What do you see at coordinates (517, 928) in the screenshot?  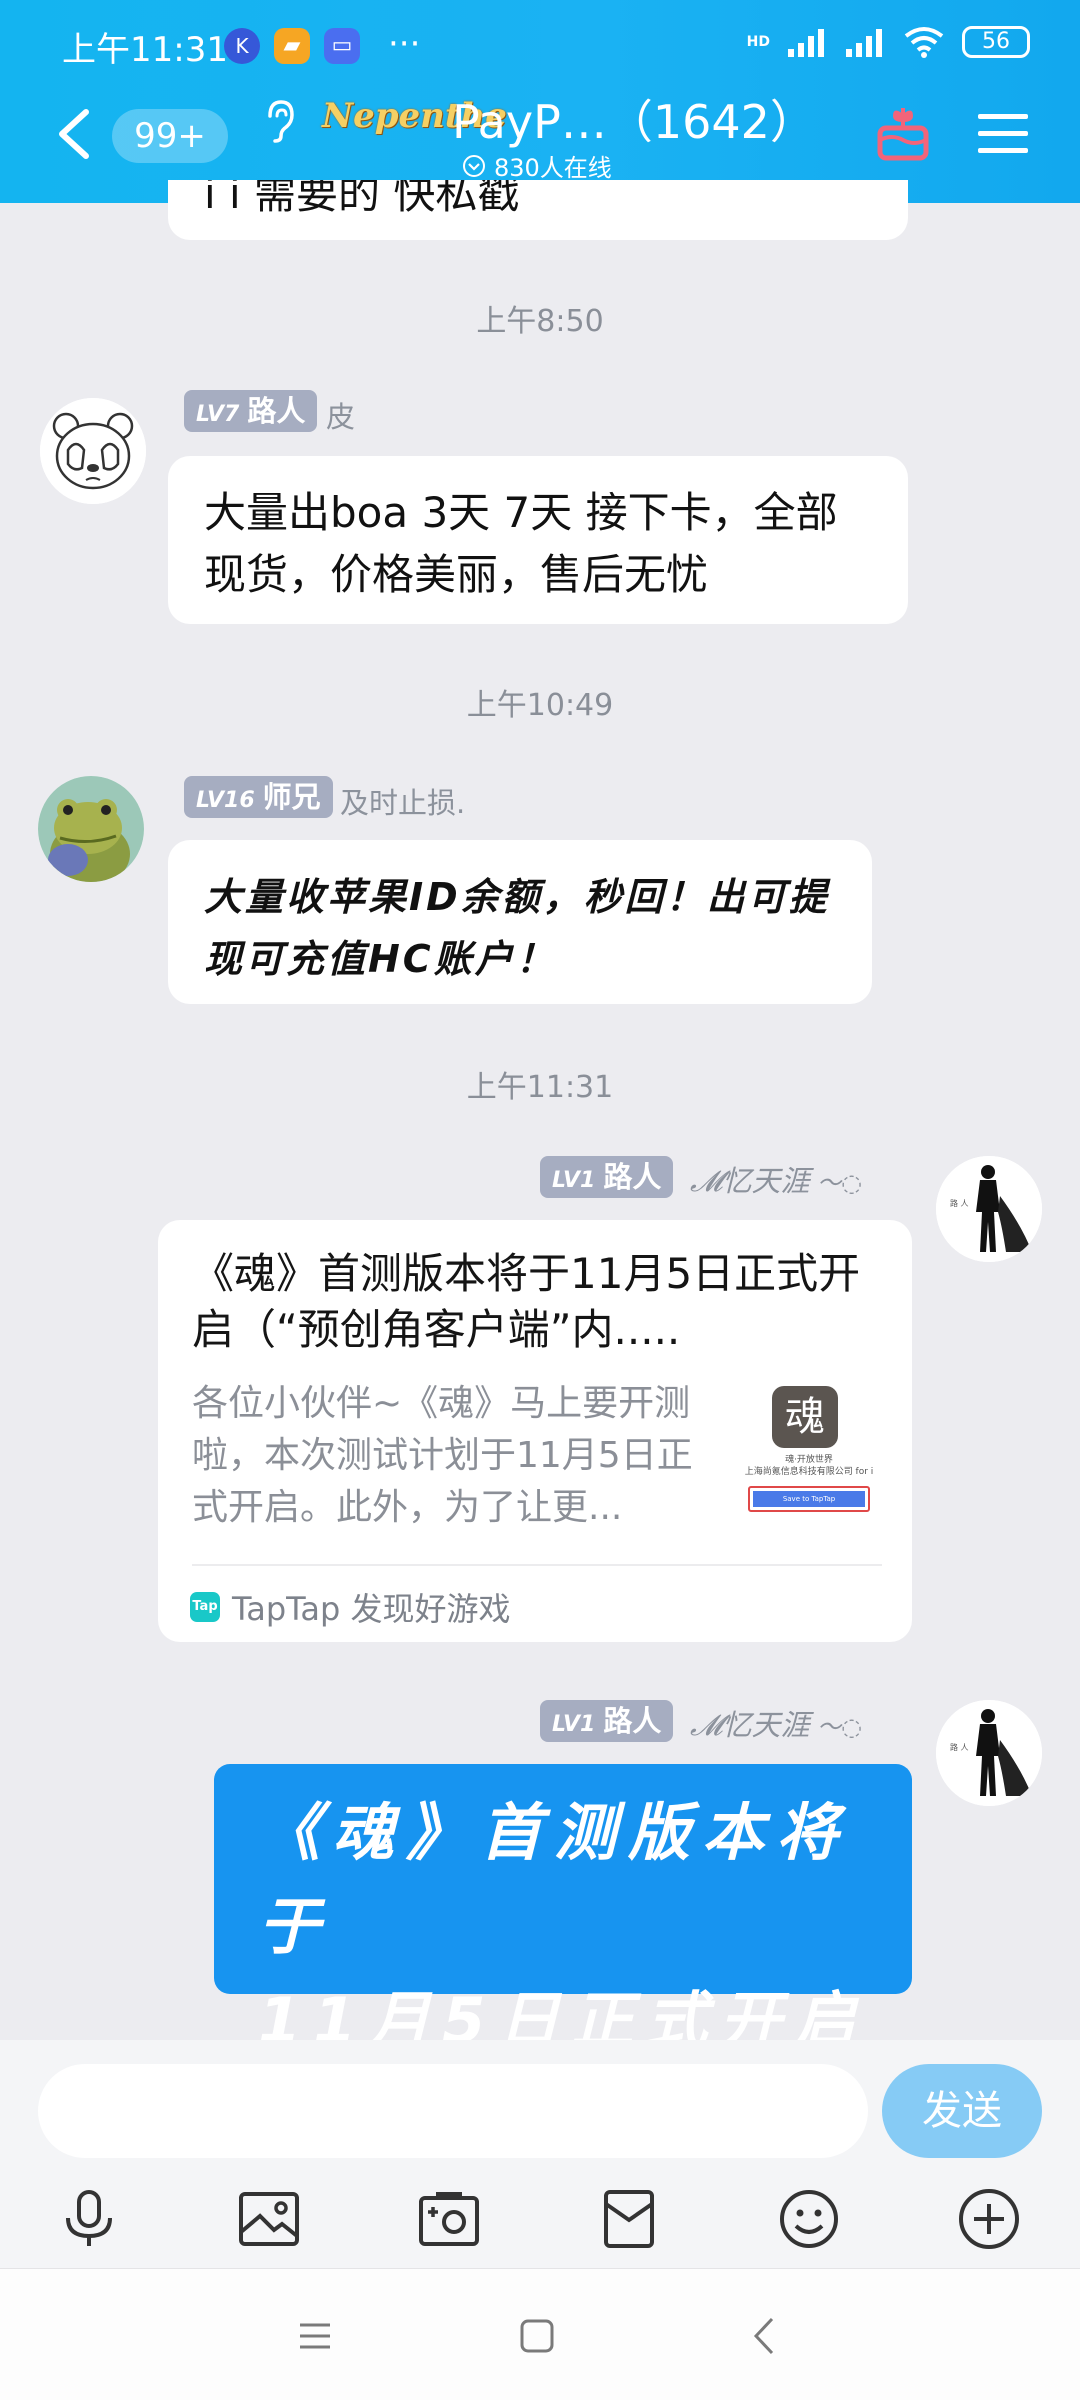 I see `message-text: 大量收苹果ID余额，秒回！出可提现可充值HC账户！` at bounding box center [517, 928].